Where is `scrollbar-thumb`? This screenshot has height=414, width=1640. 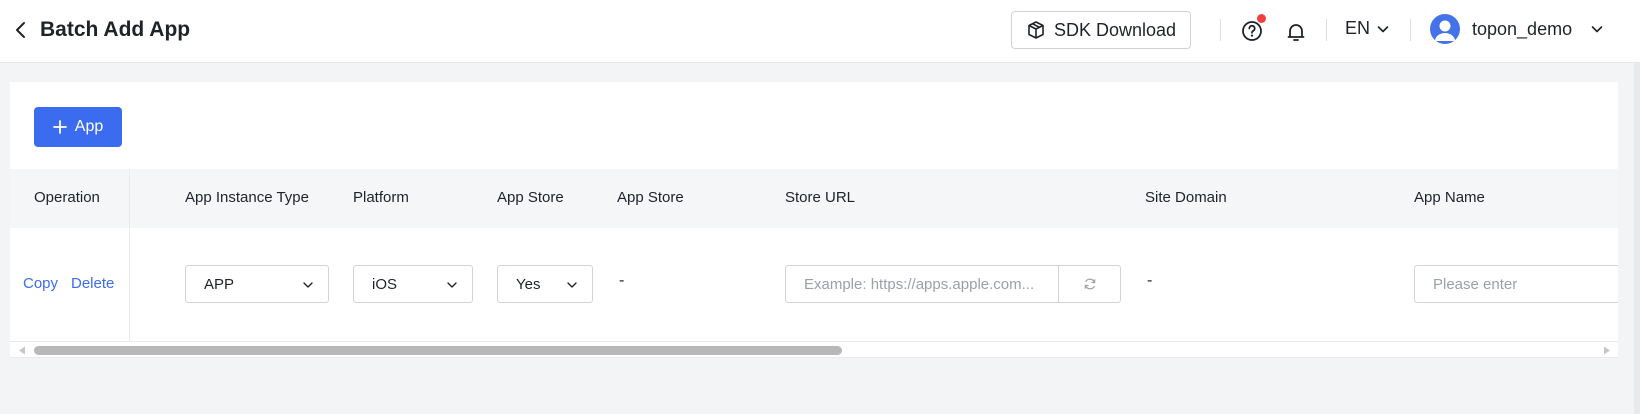
scrollbar-thumb is located at coordinates (438, 350).